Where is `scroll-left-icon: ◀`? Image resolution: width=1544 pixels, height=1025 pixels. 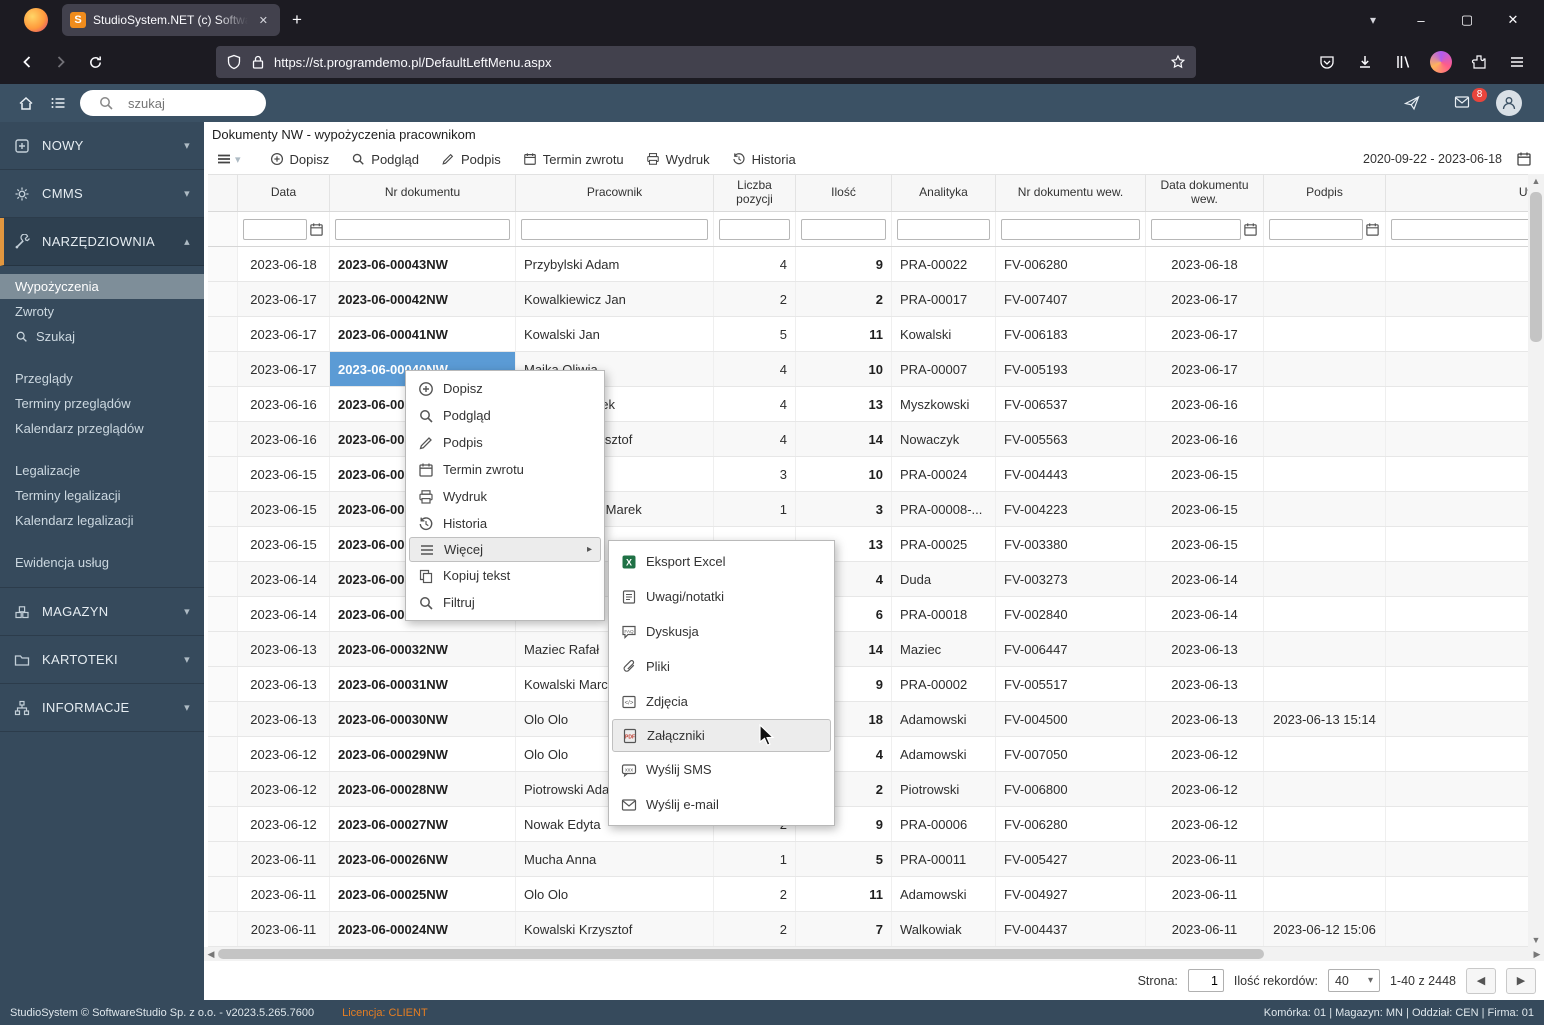
scroll-left-icon: ◀ is located at coordinates (211, 954).